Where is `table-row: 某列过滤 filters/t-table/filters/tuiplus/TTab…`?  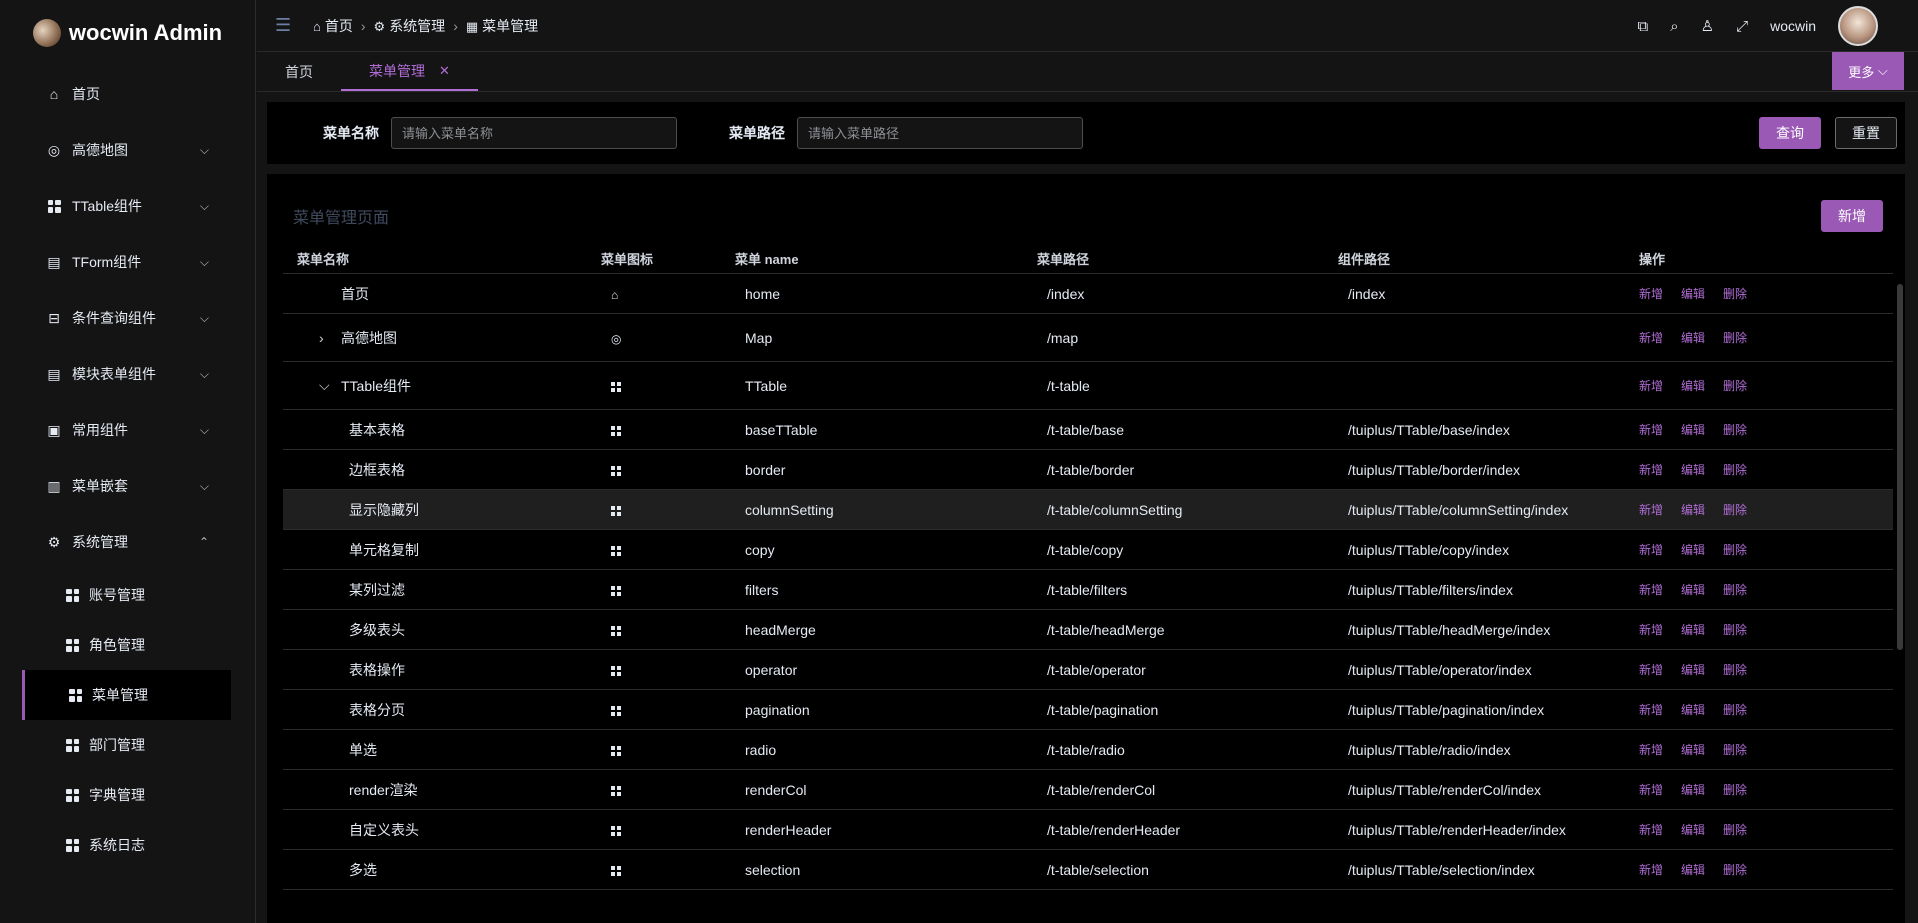
table-row: 某列过滤 filters/t-table/filters/tuiplus/TTab… is located at coordinates (1088, 590).